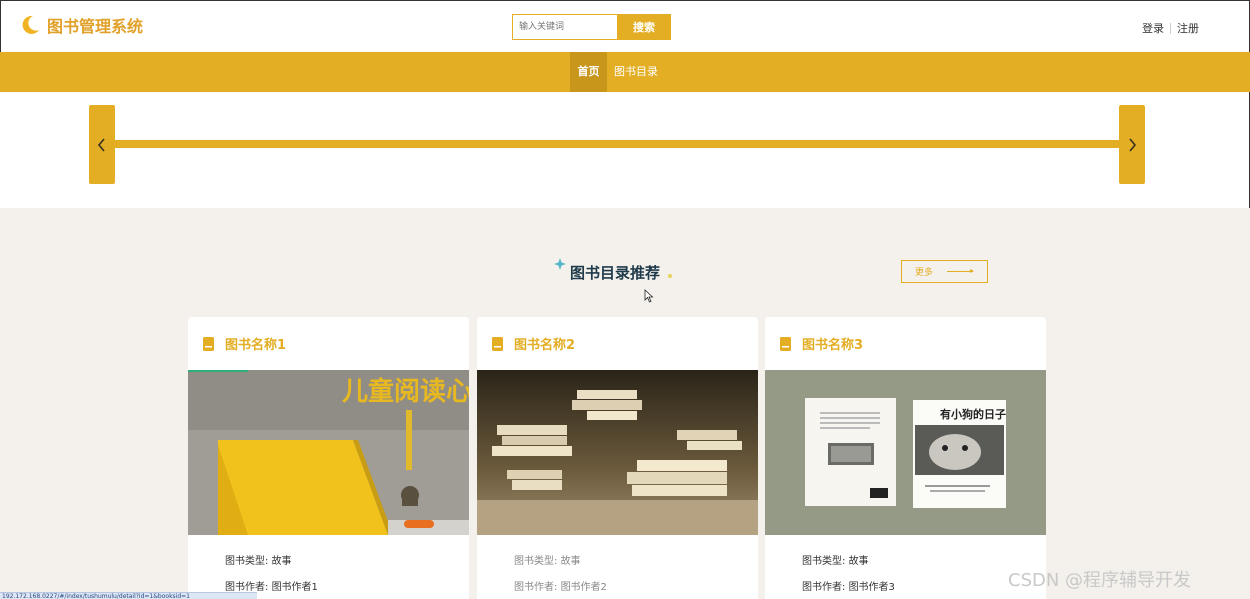 The width and height of the screenshot is (1250, 599). I want to click on logo: 图书管理系统, so click(81, 25).